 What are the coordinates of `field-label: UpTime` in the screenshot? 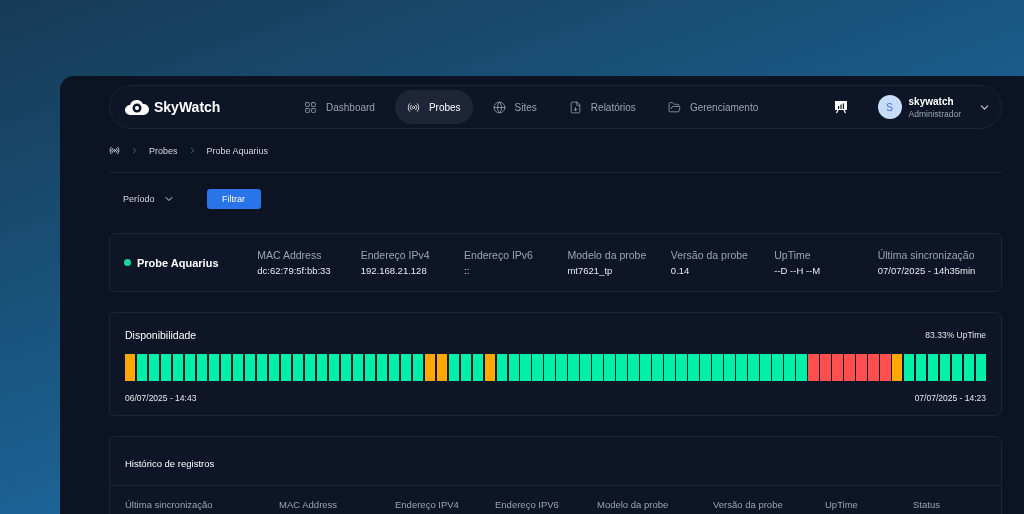 It's located at (793, 255).